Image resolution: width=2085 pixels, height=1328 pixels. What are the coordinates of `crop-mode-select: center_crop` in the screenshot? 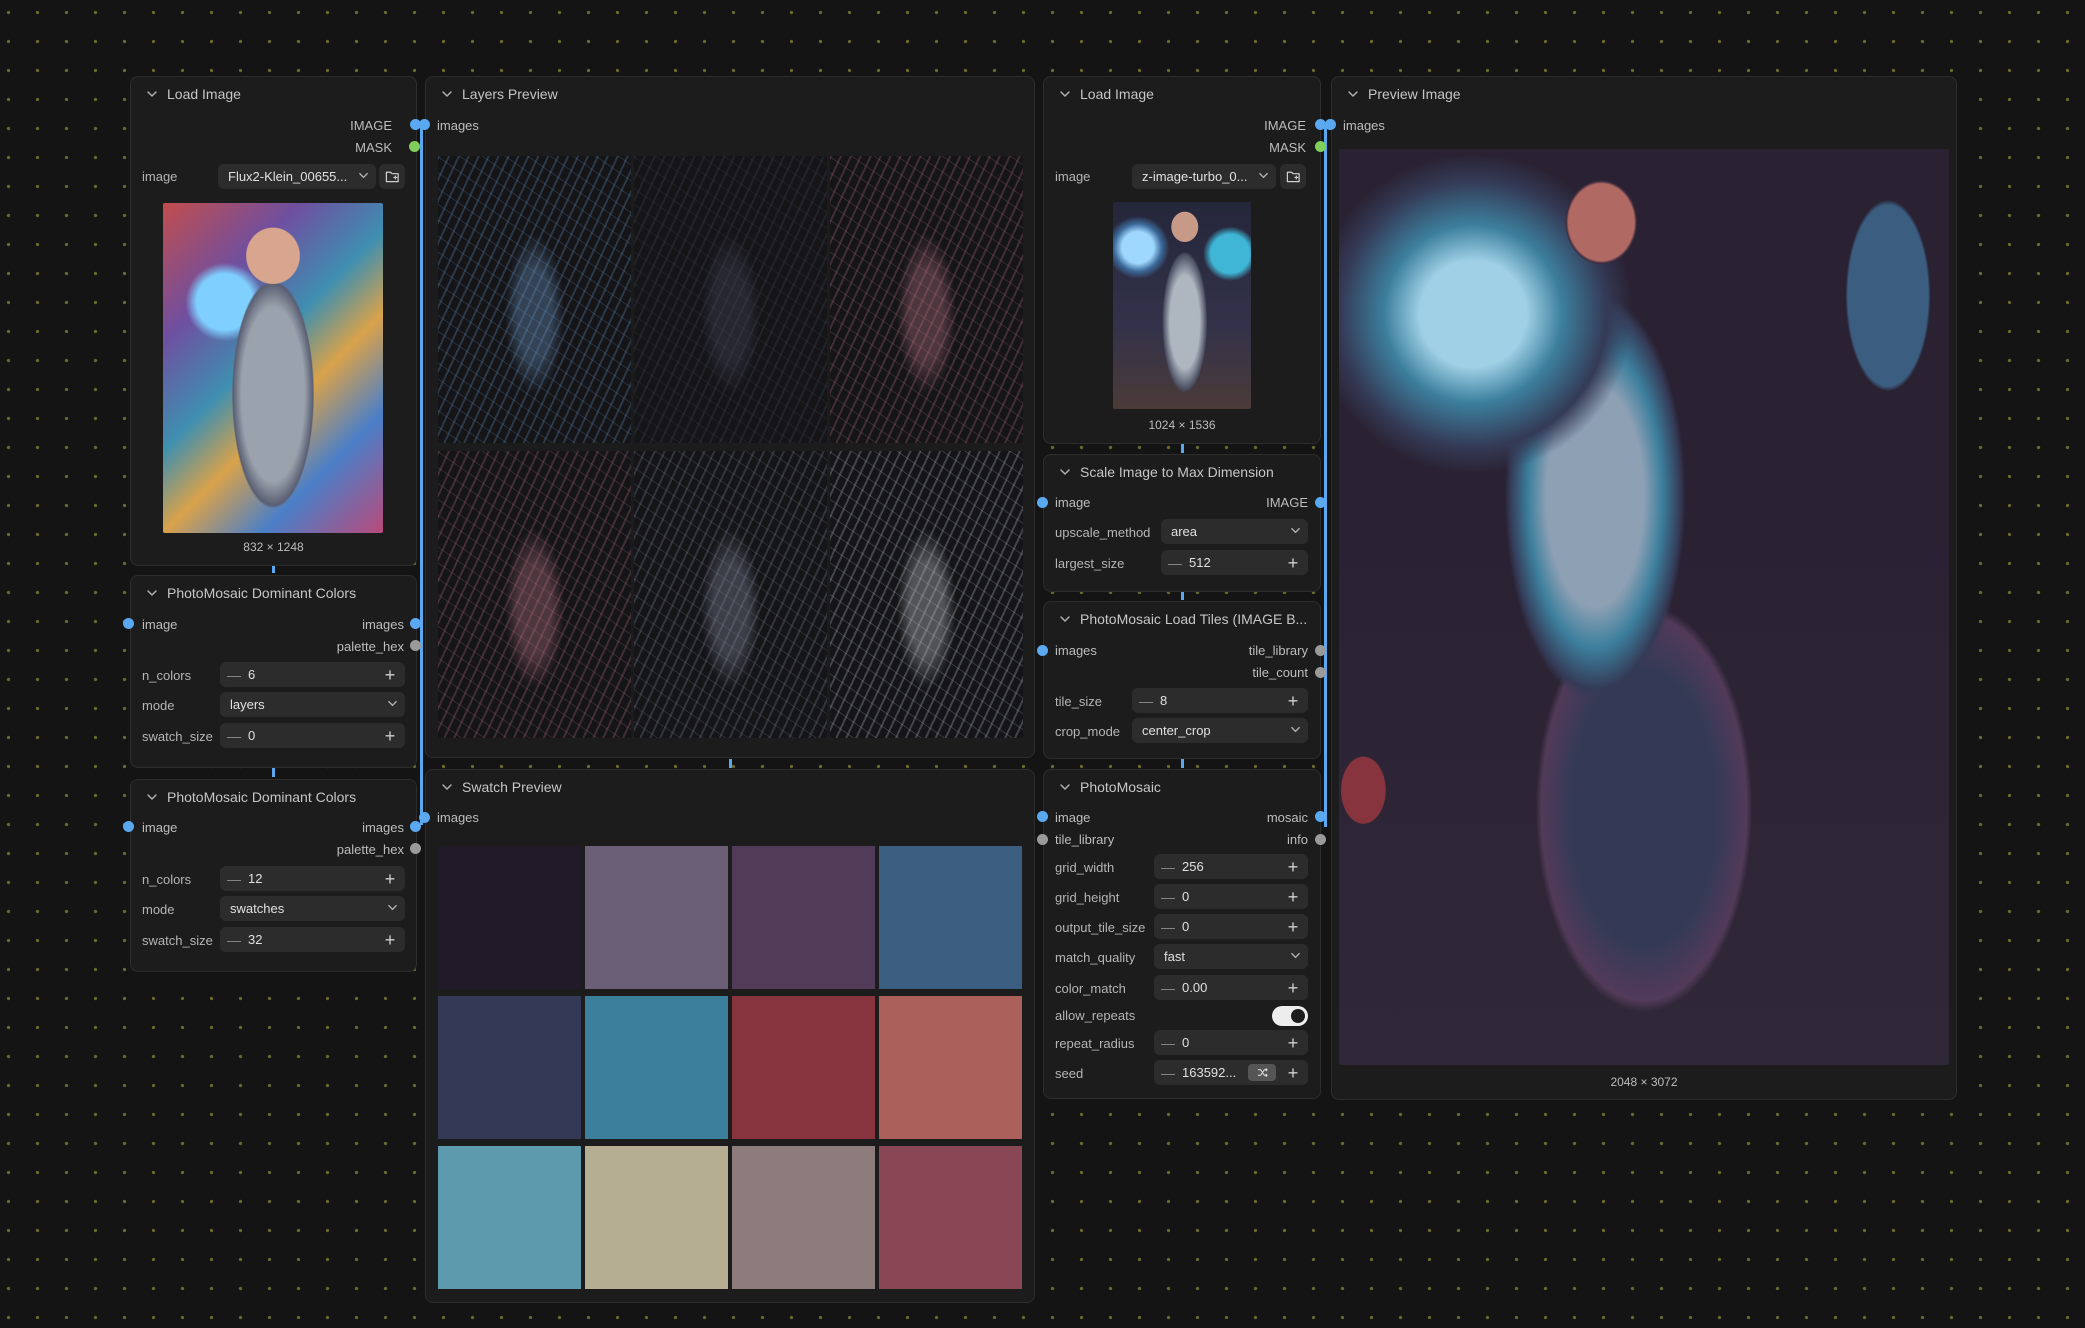 It's located at (1220, 730).